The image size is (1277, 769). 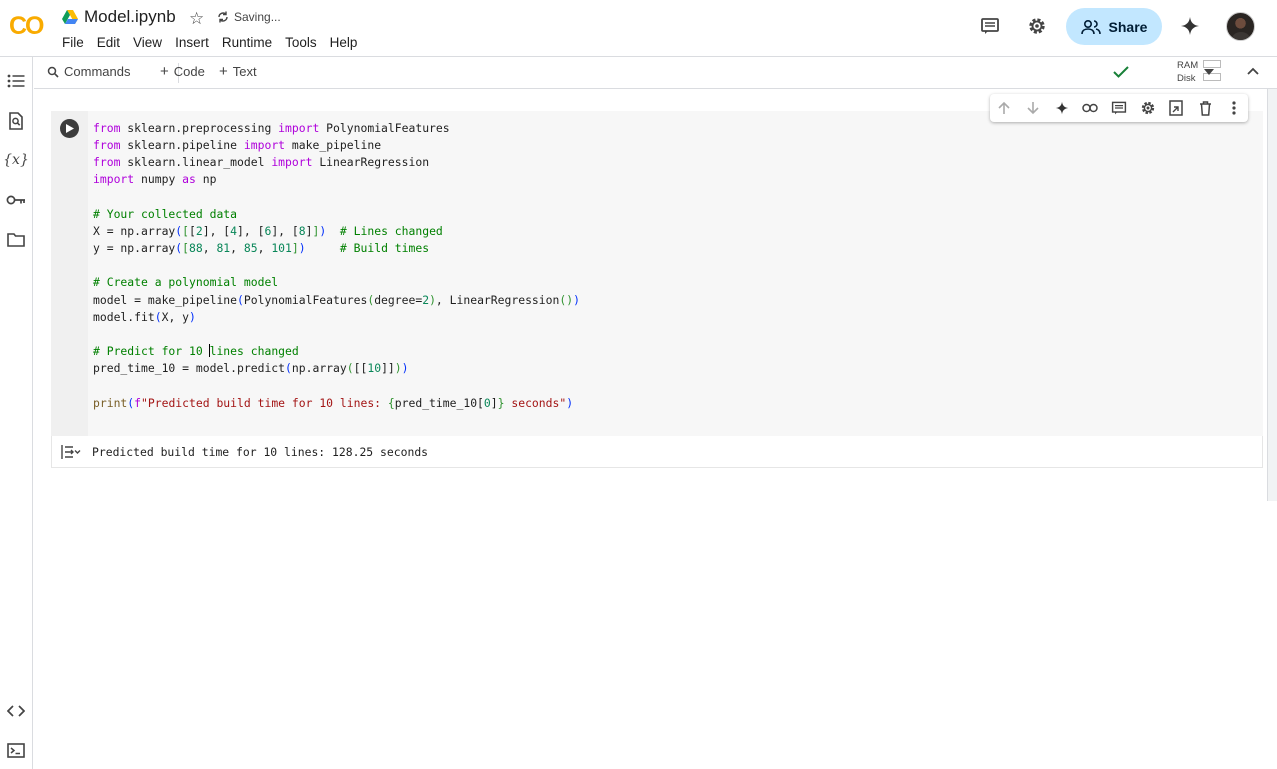 I want to click on find-replace-icon, so click(x=16, y=121).